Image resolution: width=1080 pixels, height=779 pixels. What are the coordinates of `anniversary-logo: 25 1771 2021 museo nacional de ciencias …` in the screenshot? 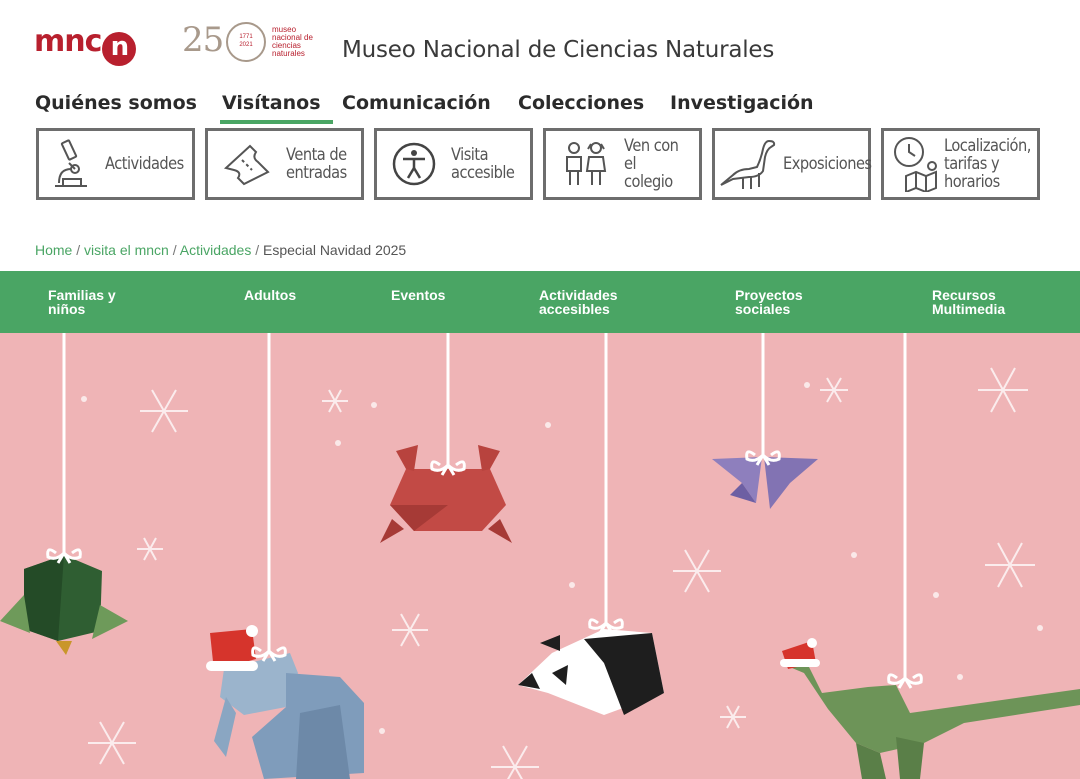 It's located at (254, 41).